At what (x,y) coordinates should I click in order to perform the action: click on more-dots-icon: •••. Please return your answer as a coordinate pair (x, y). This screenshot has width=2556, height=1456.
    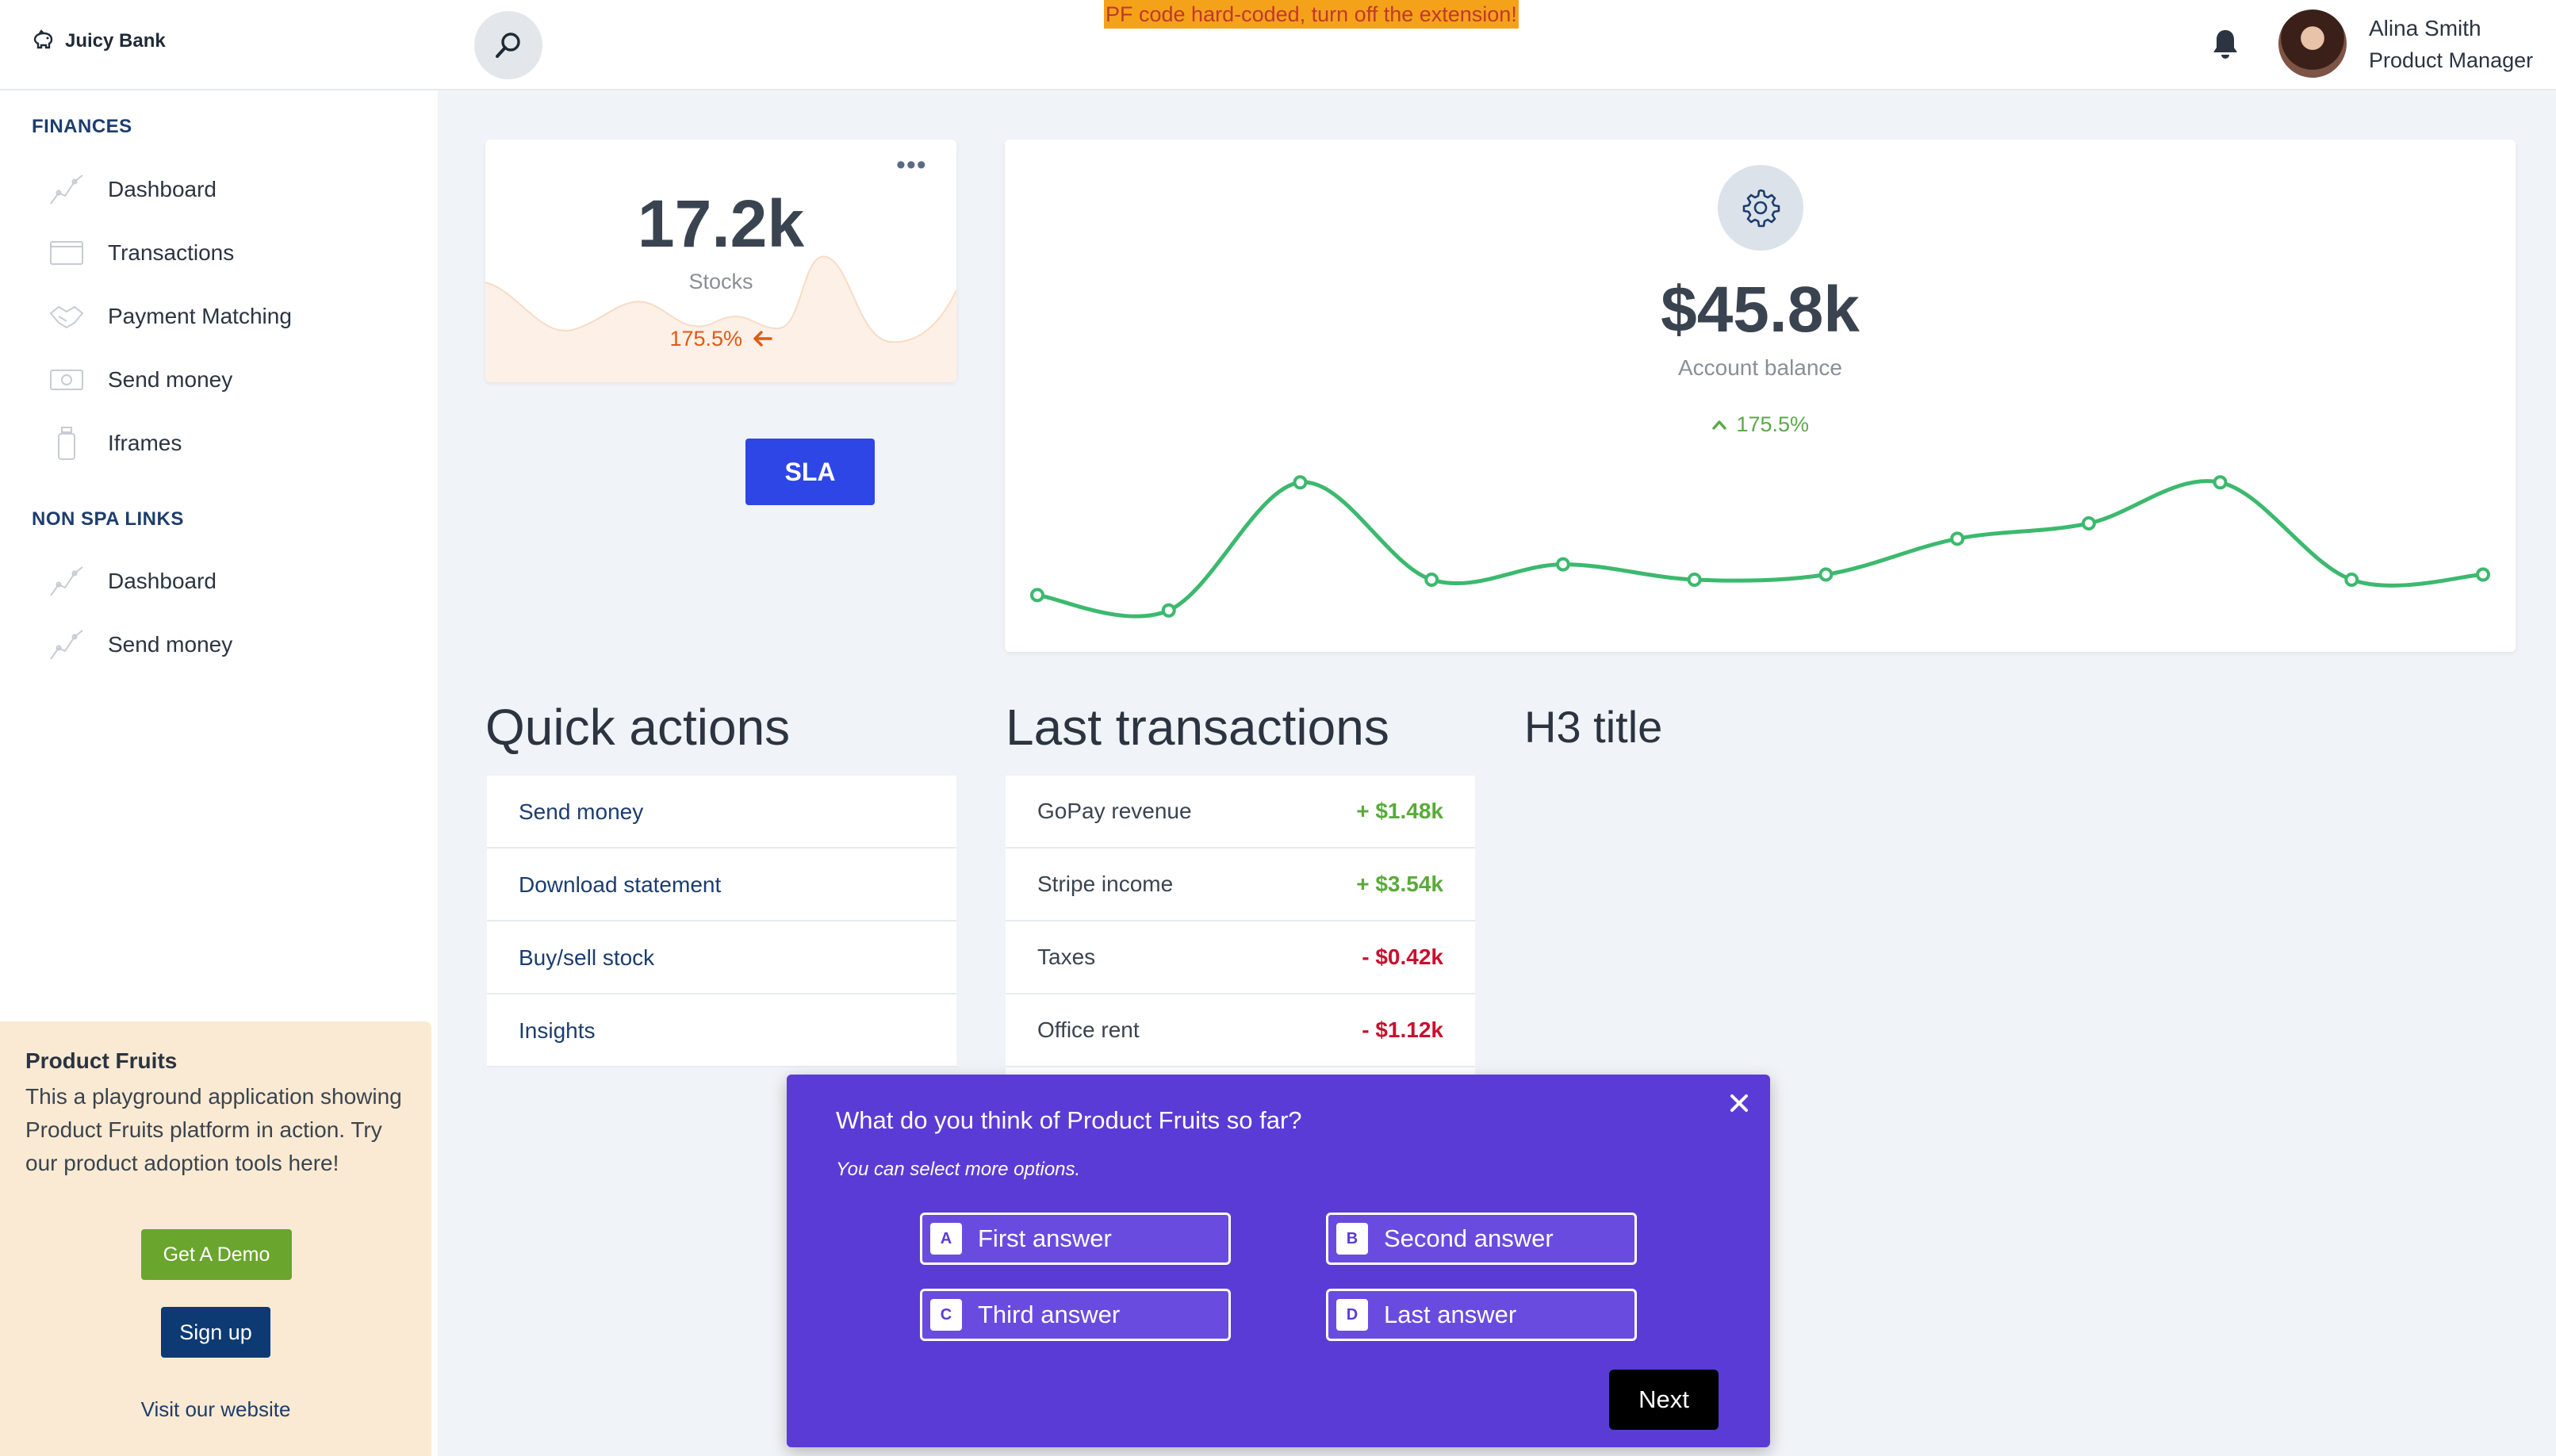
    Looking at the image, I should click on (911, 164).